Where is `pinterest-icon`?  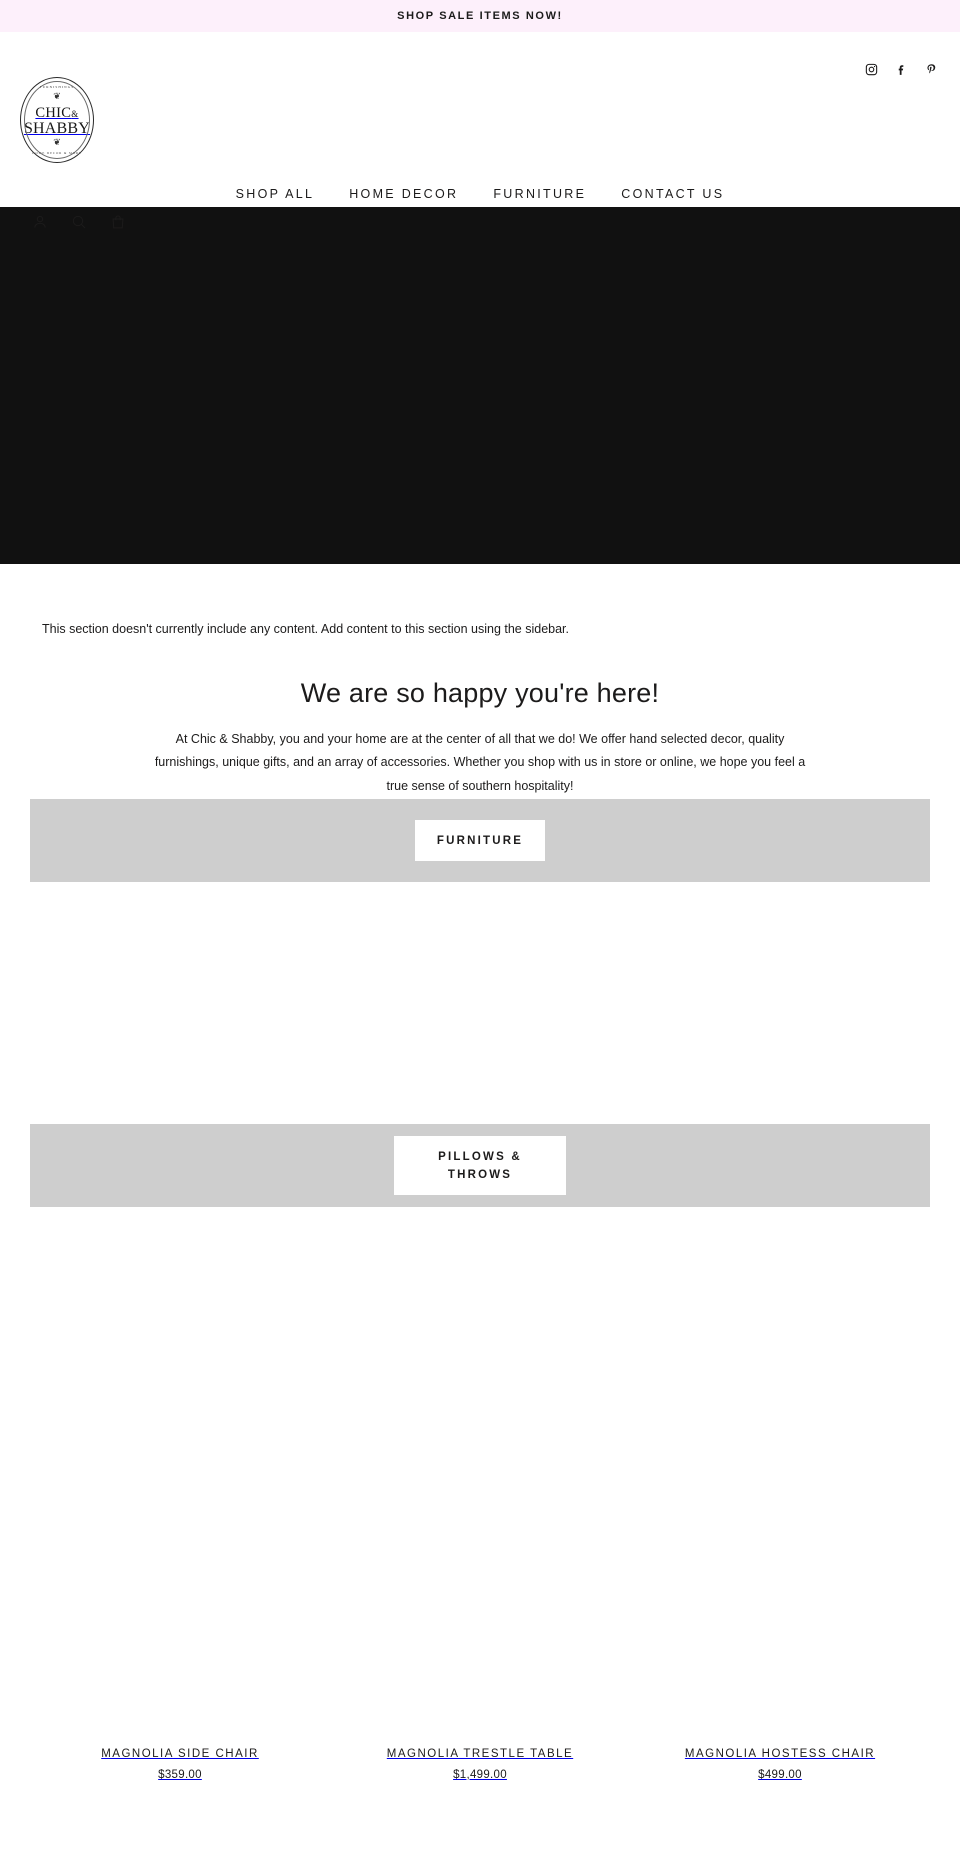 pinterest-icon is located at coordinates (931, 72).